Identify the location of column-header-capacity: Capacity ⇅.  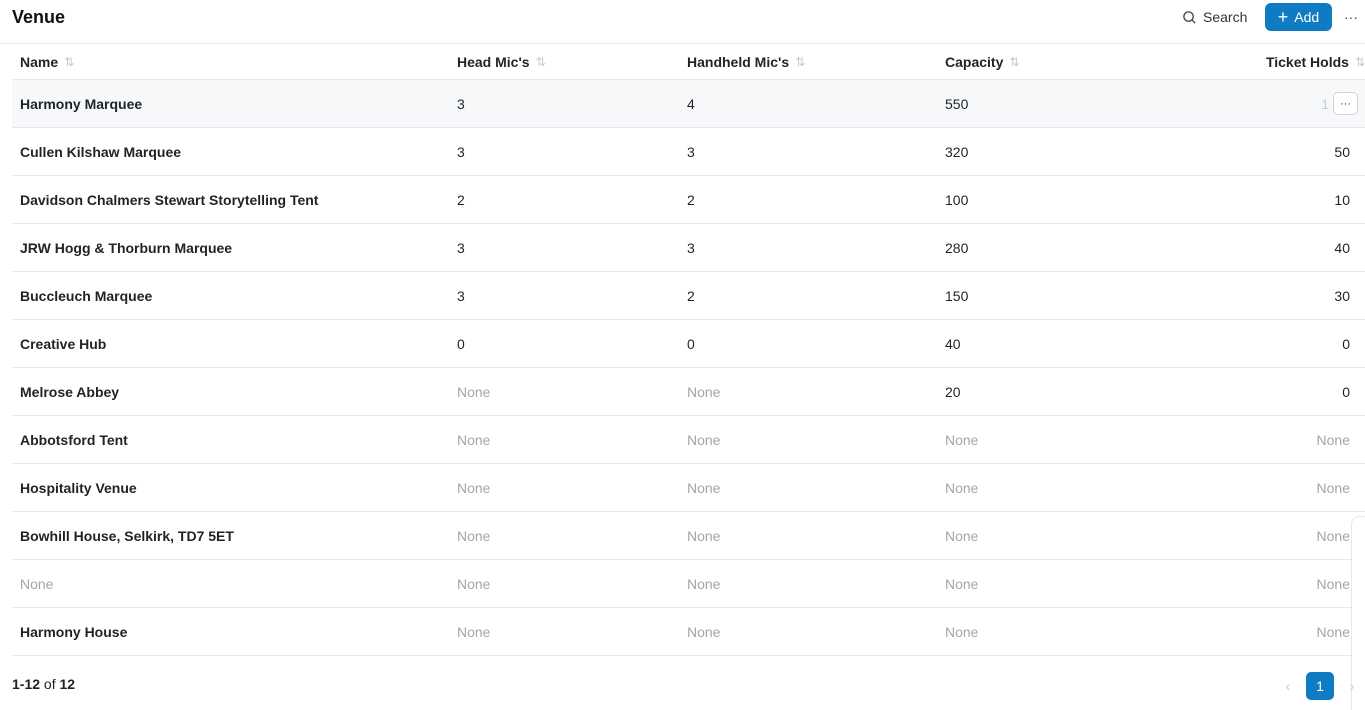
(982, 62).